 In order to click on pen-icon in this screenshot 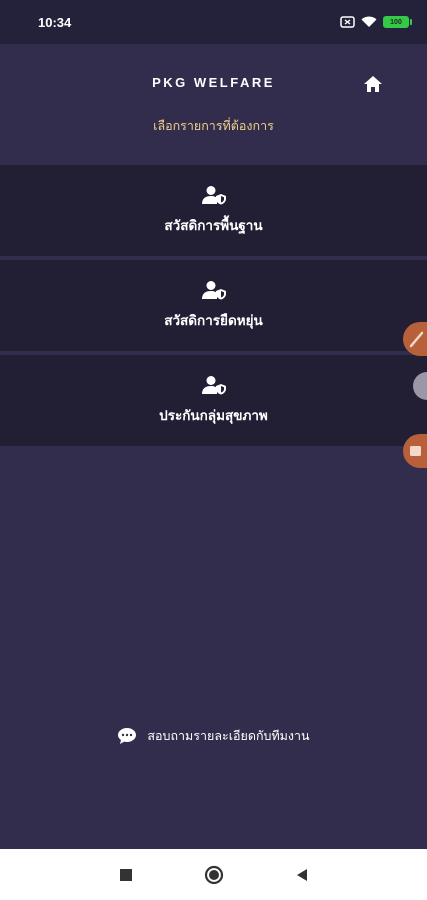, I will do `click(416, 339)`.